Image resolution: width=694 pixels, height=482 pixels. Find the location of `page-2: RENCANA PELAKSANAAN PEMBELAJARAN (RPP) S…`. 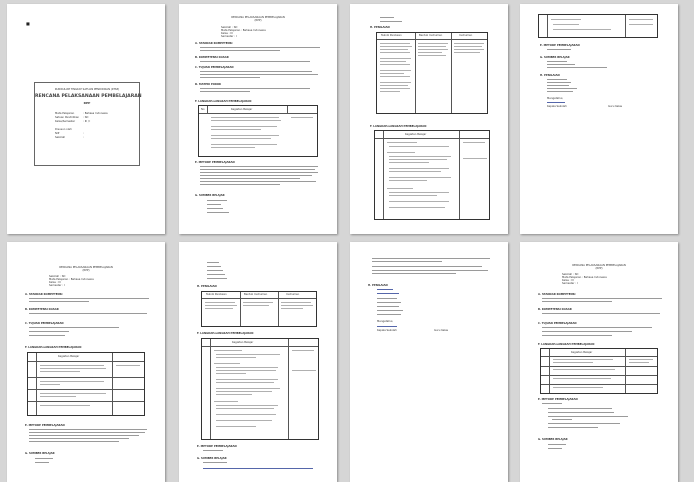

page-2: RENCANA PELAKSANAAN PEMBELAJARAN (RPP) S… is located at coordinates (258, 119).